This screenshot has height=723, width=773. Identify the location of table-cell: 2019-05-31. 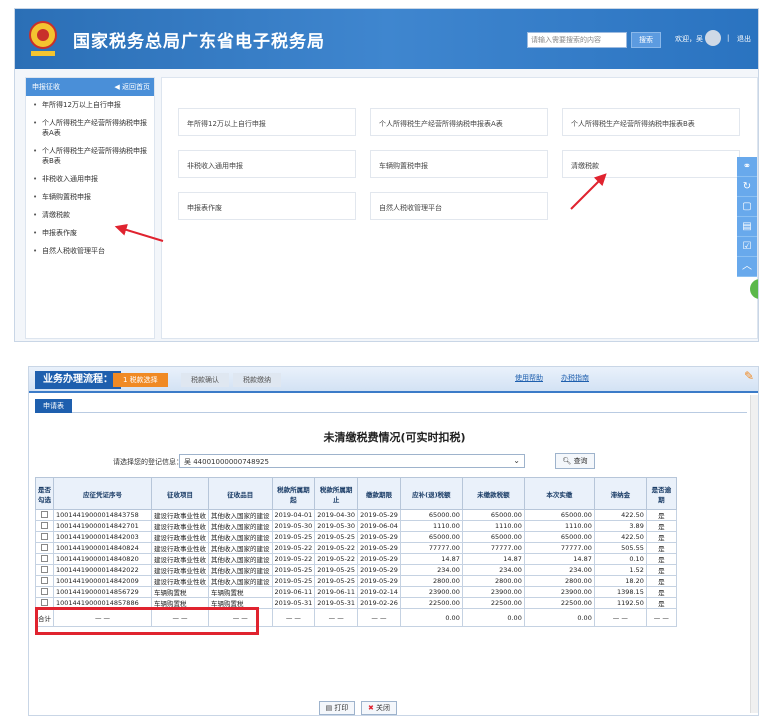
(293, 603).